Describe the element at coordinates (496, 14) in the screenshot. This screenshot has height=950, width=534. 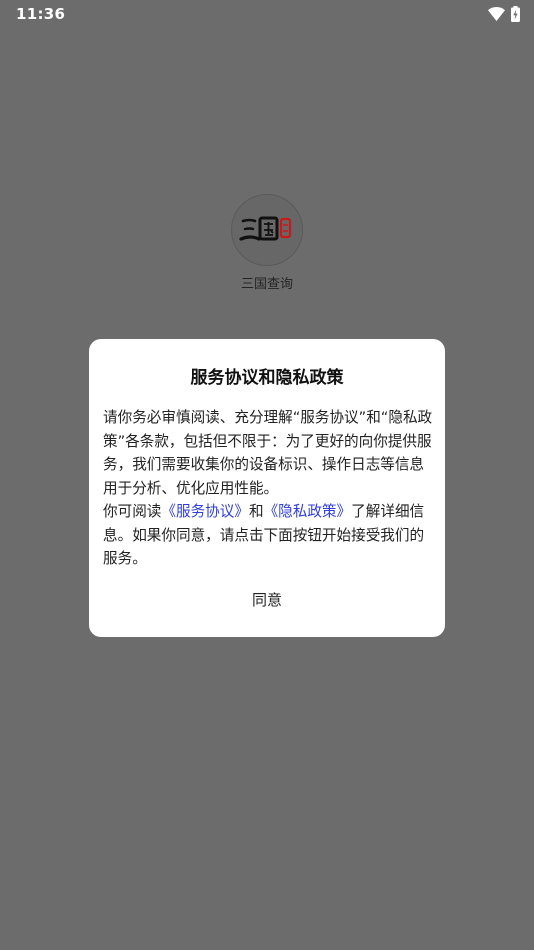
I see `wifi-icon` at that location.